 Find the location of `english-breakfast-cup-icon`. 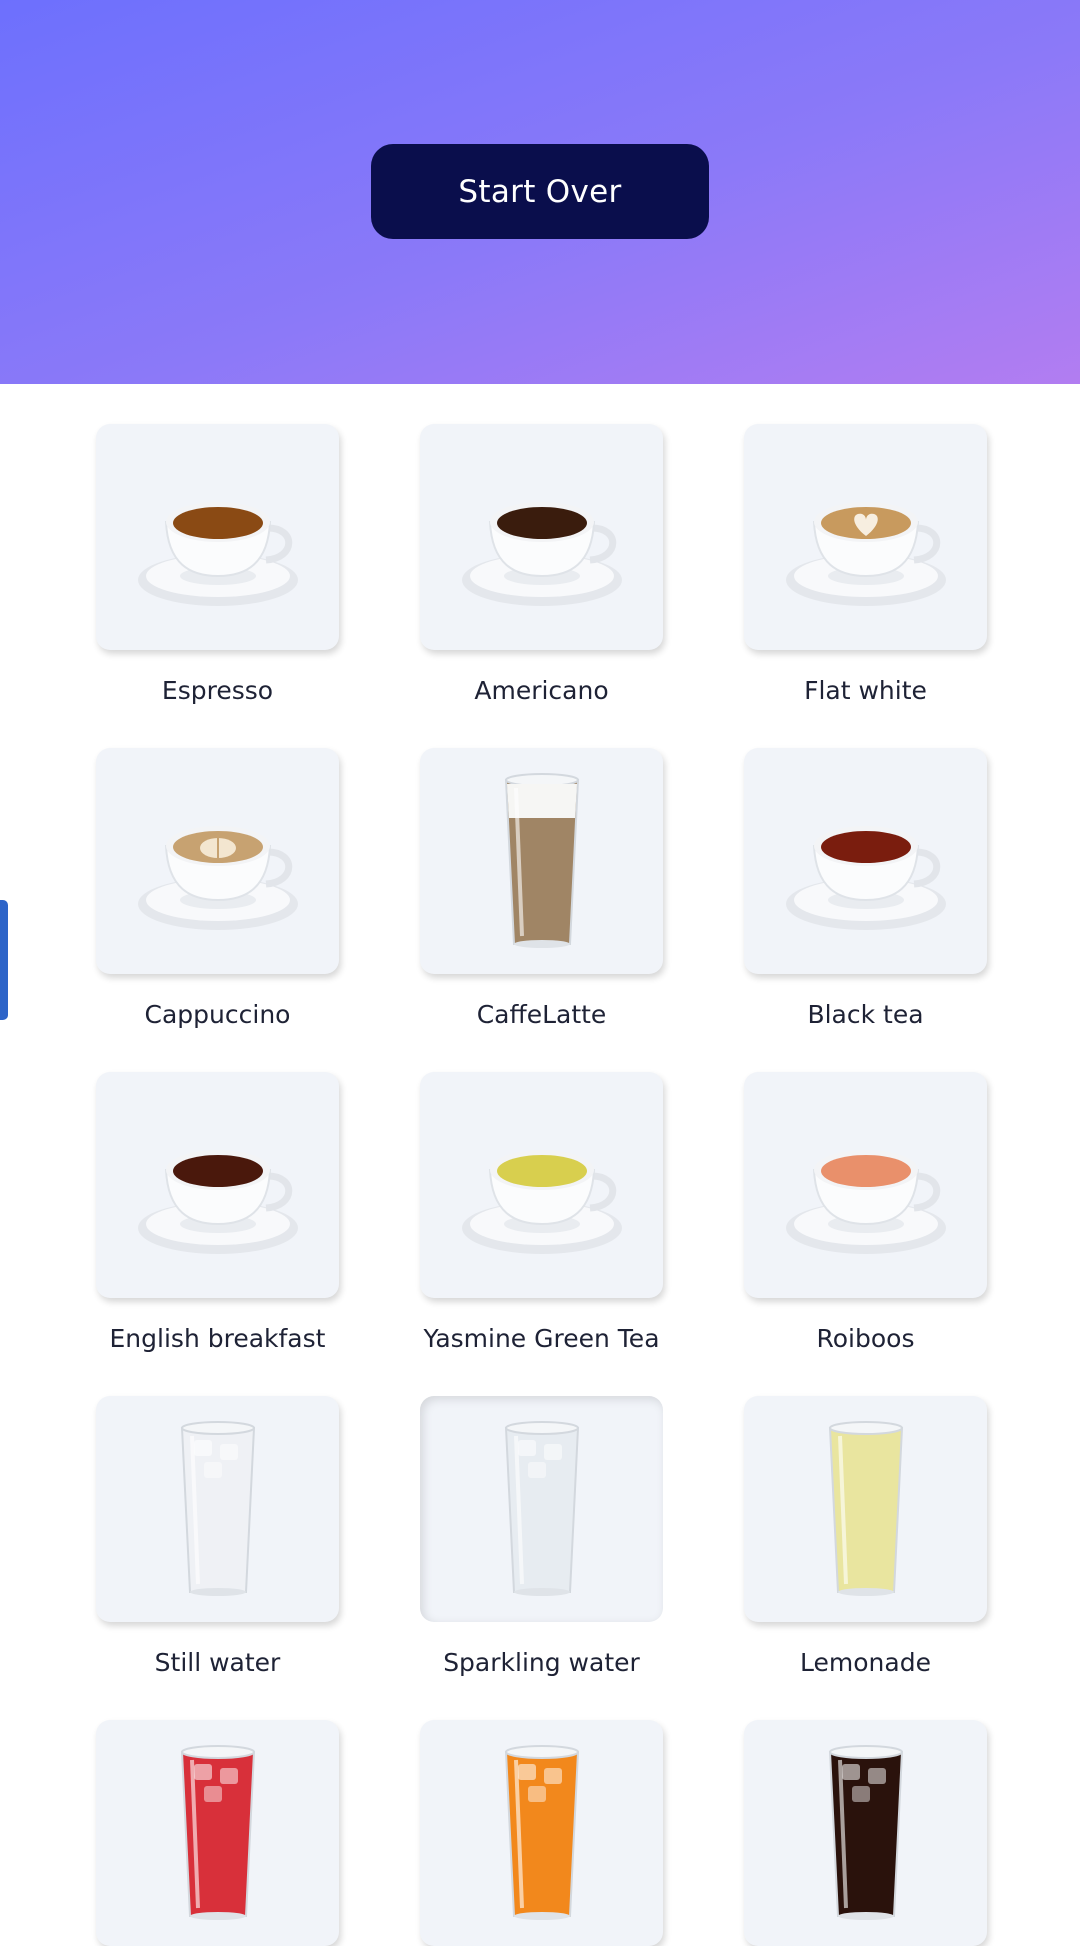

english-breakfast-cup-icon is located at coordinates (218, 1185).